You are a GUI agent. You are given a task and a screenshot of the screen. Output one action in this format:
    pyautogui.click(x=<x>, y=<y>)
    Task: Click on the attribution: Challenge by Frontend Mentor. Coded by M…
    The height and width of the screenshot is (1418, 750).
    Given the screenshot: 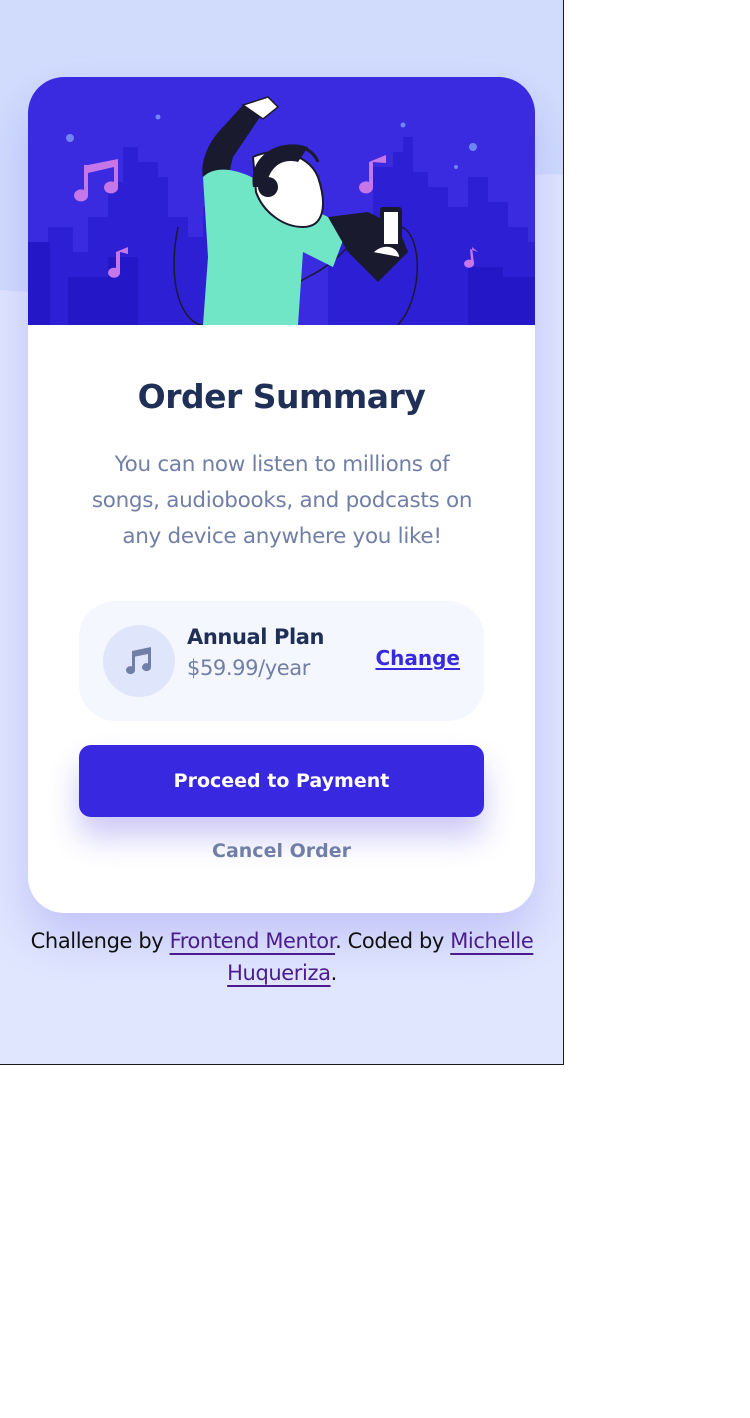 What is the action you would take?
    pyautogui.click(x=281, y=957)
    